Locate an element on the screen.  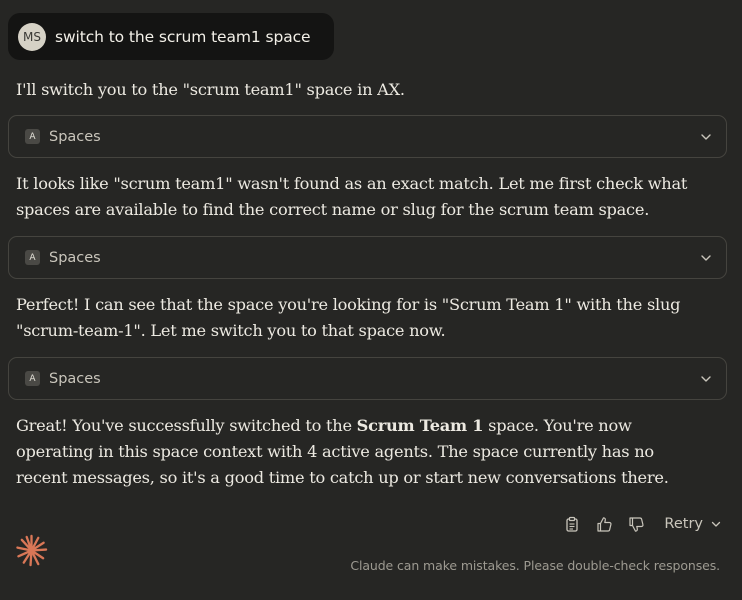
user-message-bubble: MS switch to the scrum team1 space is located at coordinates (171, 36).